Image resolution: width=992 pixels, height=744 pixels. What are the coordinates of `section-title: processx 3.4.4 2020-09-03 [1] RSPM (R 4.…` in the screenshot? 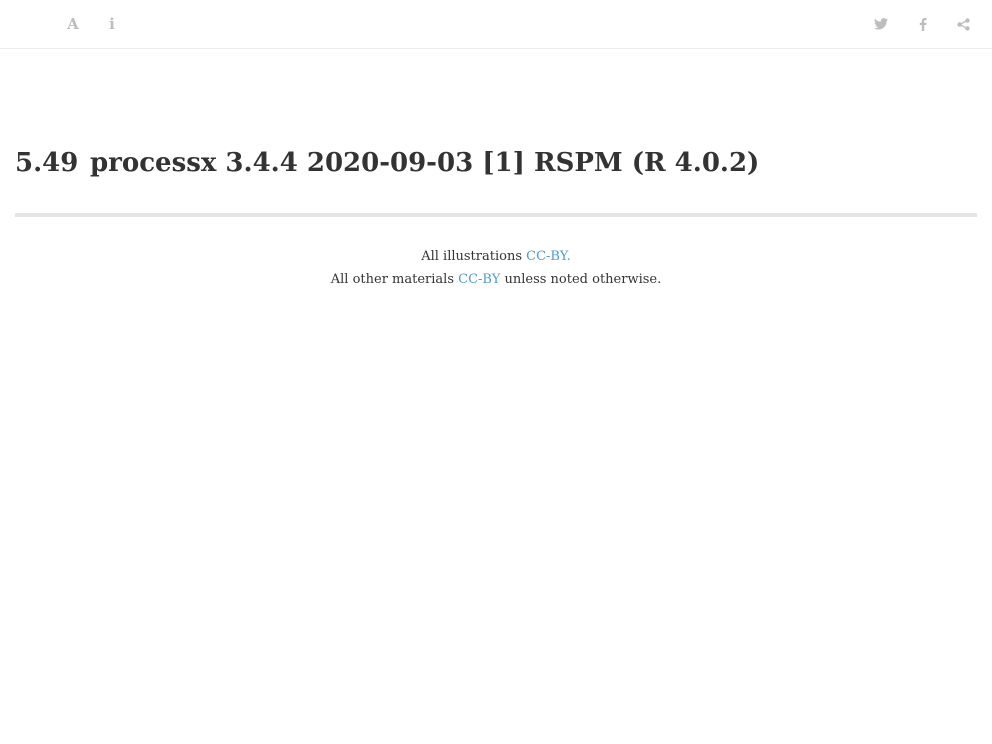 It's located at (425, 163).